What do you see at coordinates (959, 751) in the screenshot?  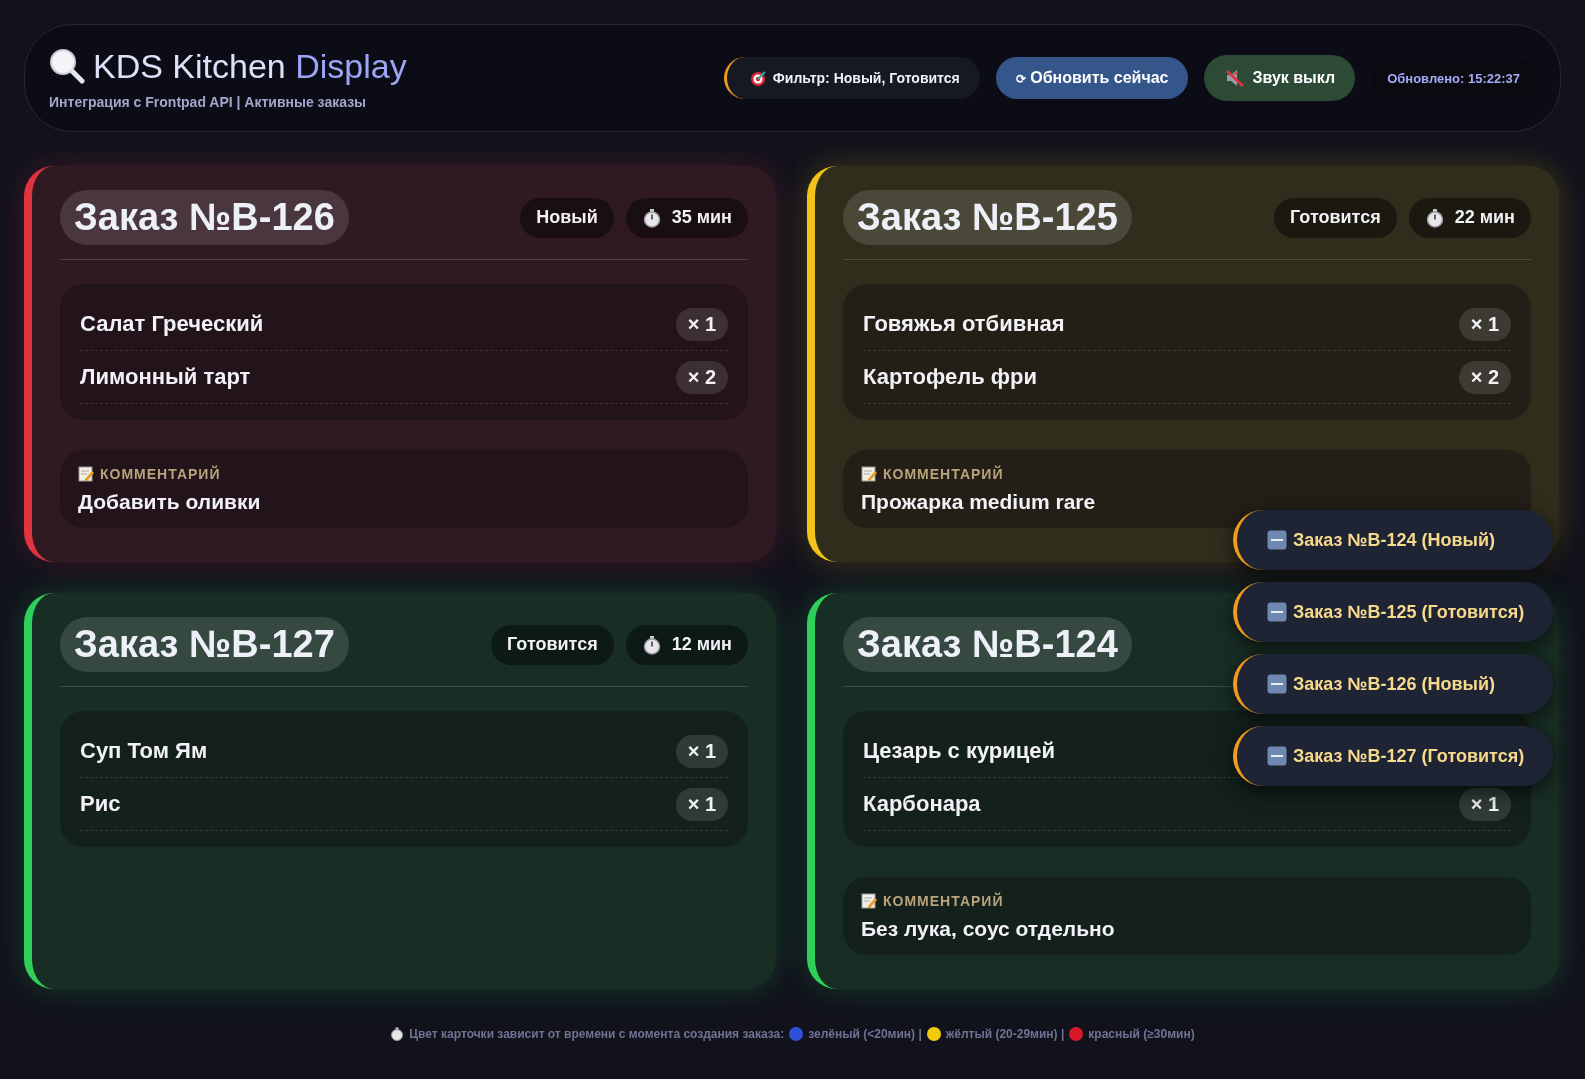 I see `dish-name: Цезарь с курицей` at bounding box center [959, 751].